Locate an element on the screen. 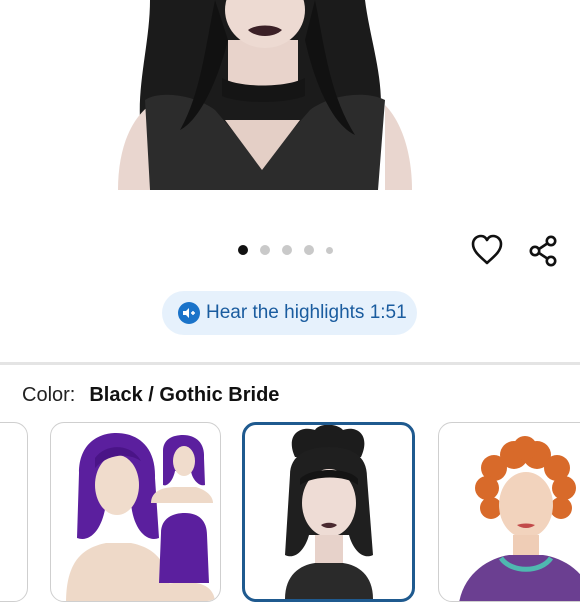 Image resolution: width=580 pixels, height=602 pixels. share-button is located at coordinates (543, 251).